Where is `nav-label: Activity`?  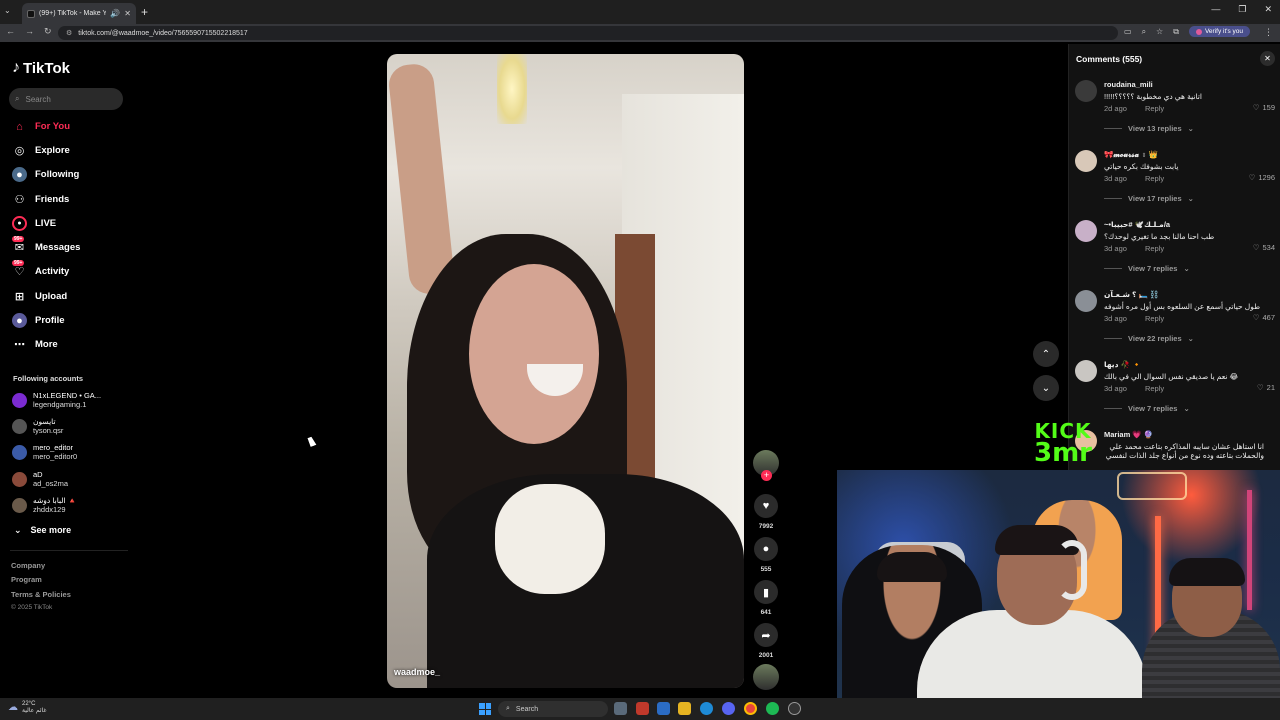
nav-label: Activity is located at coordinates (52, 271).